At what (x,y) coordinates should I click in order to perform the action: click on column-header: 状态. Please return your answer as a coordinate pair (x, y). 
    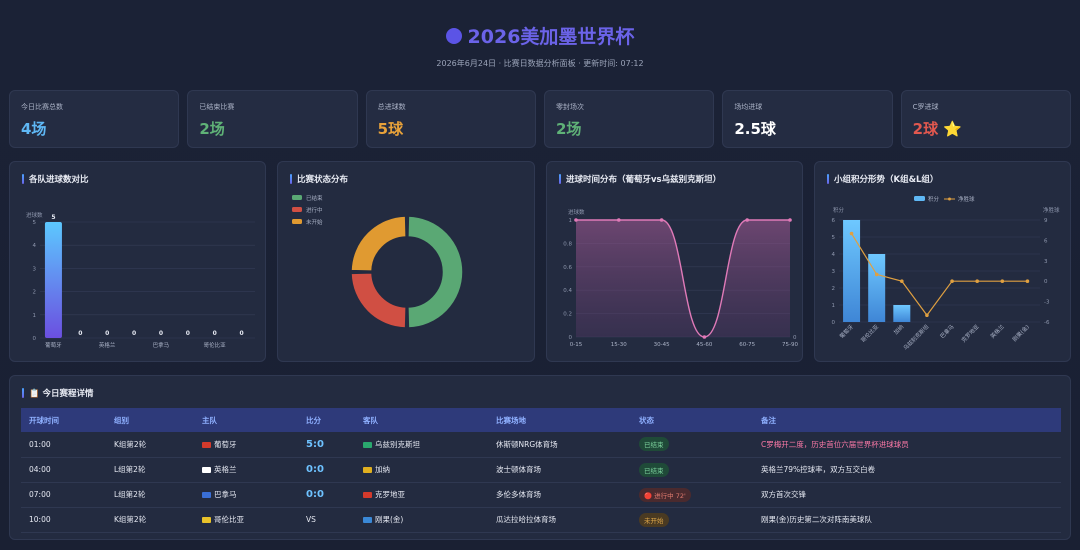
    Looking at the image, I should click on (692, 420).